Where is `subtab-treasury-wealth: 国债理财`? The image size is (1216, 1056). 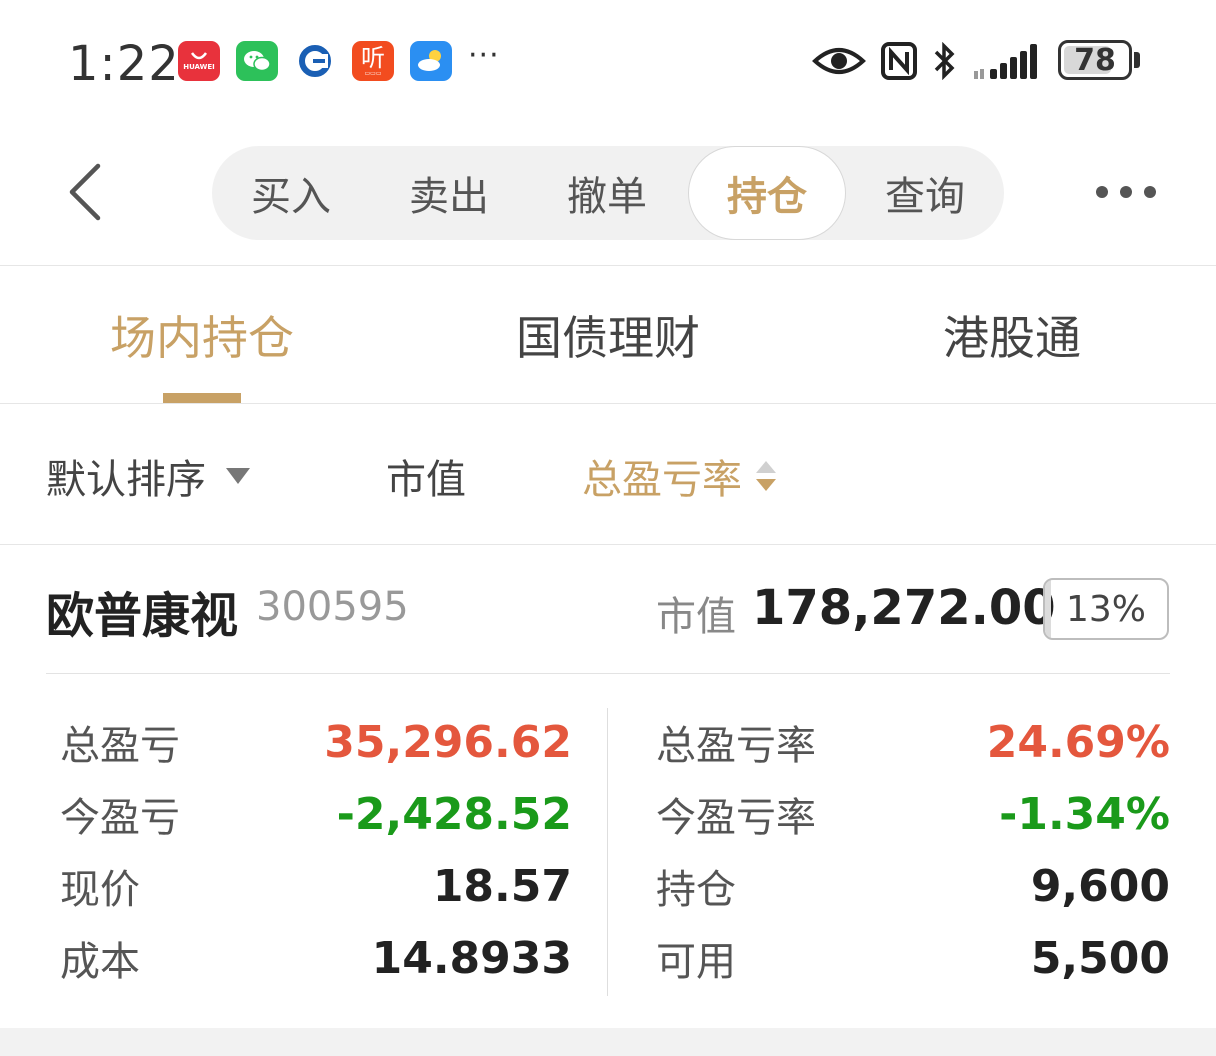
subtab-treasury-wealth: 国债理财 is located at coordinates (608, 335).